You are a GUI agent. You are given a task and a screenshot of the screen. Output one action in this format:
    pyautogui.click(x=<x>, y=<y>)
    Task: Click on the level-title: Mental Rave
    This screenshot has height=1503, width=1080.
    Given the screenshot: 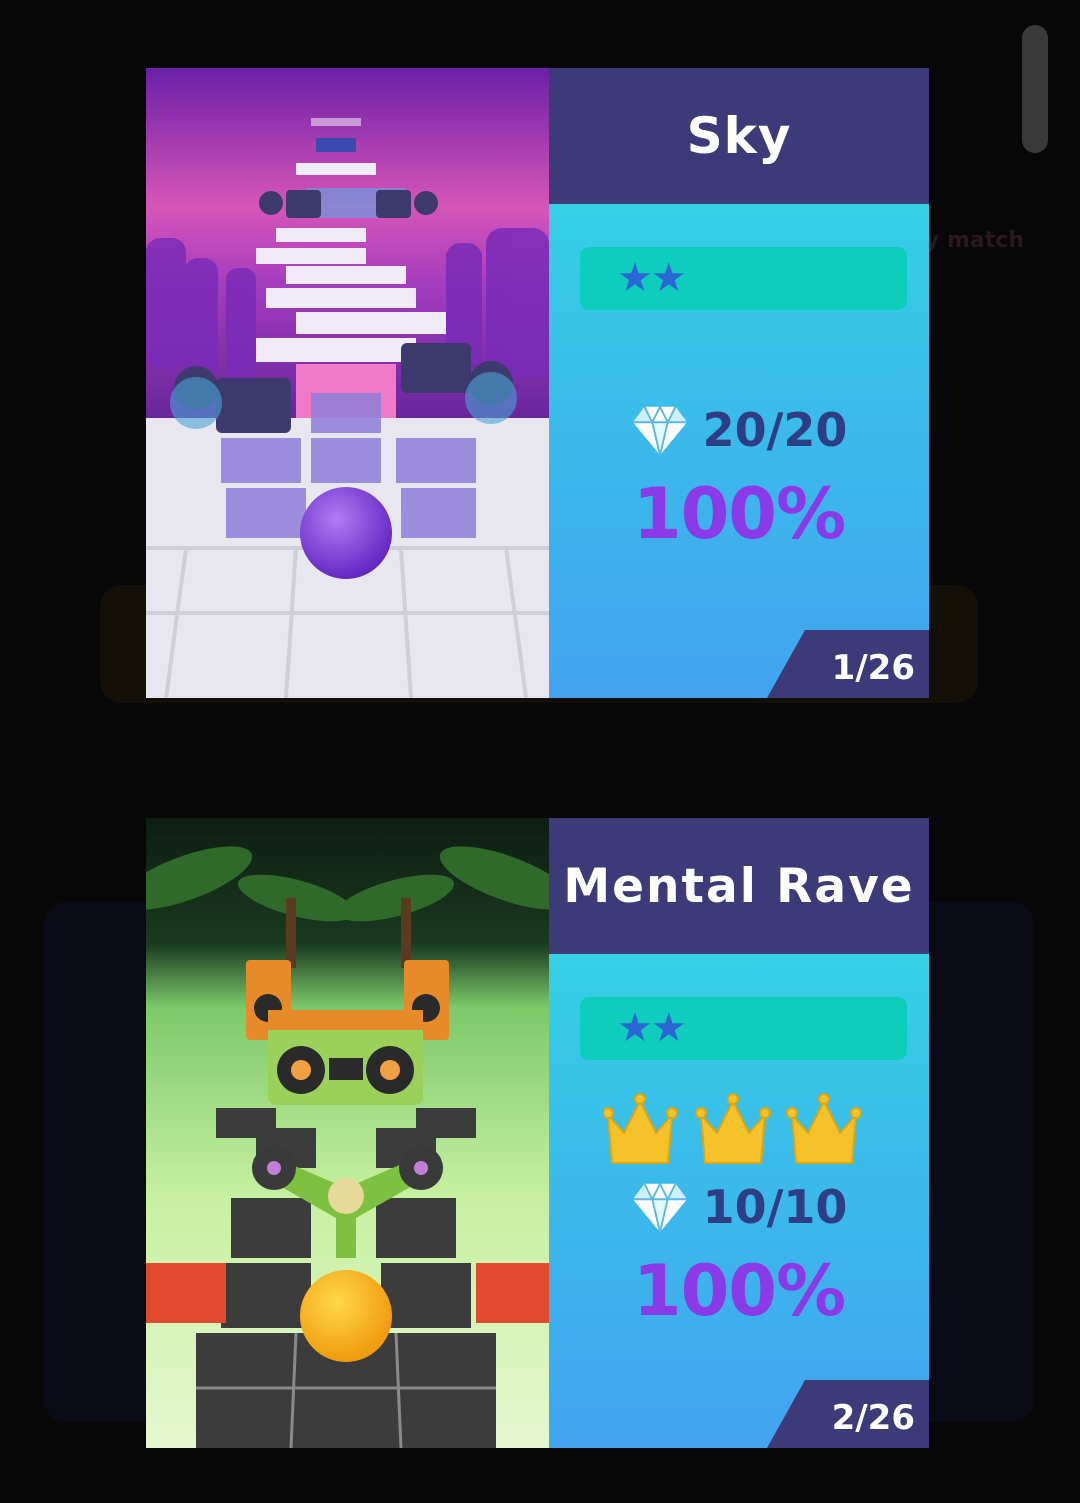 What is the action you would take?
    pyautogui.click(x=739, y=886)
    